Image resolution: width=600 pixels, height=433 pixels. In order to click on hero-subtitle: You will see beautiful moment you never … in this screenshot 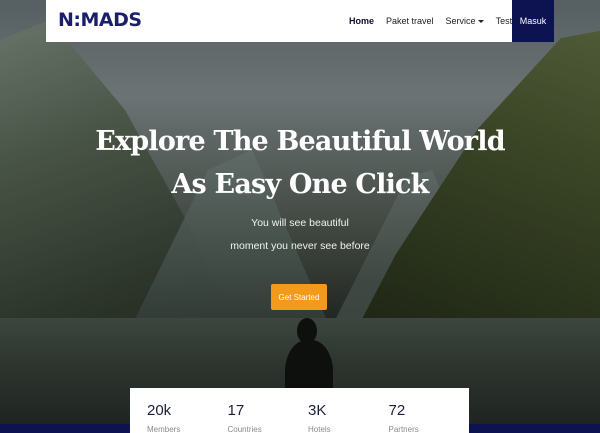, I will do `click(300, 235)`.